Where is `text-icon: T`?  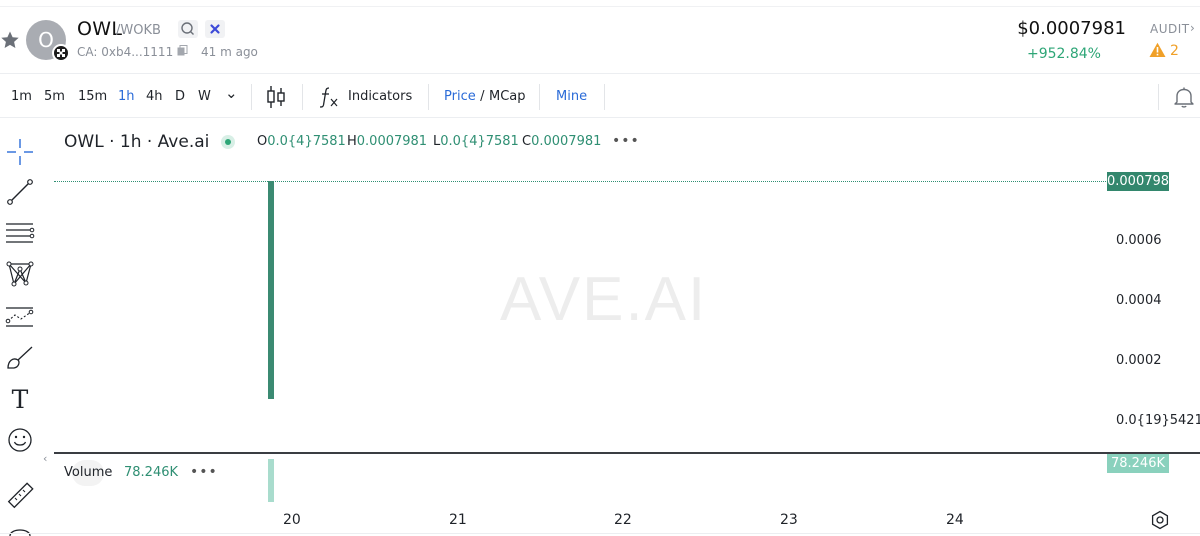 text-icon: T is located at coordinates (20, 400).